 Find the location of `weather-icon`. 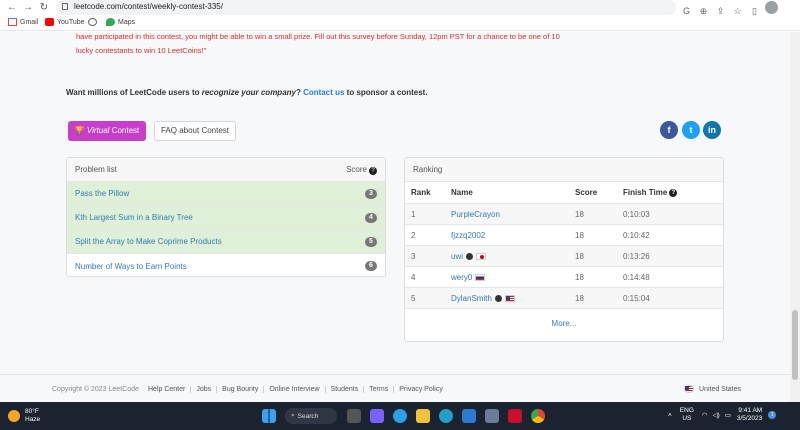

weather-icon is located at coordinates (14, 416).